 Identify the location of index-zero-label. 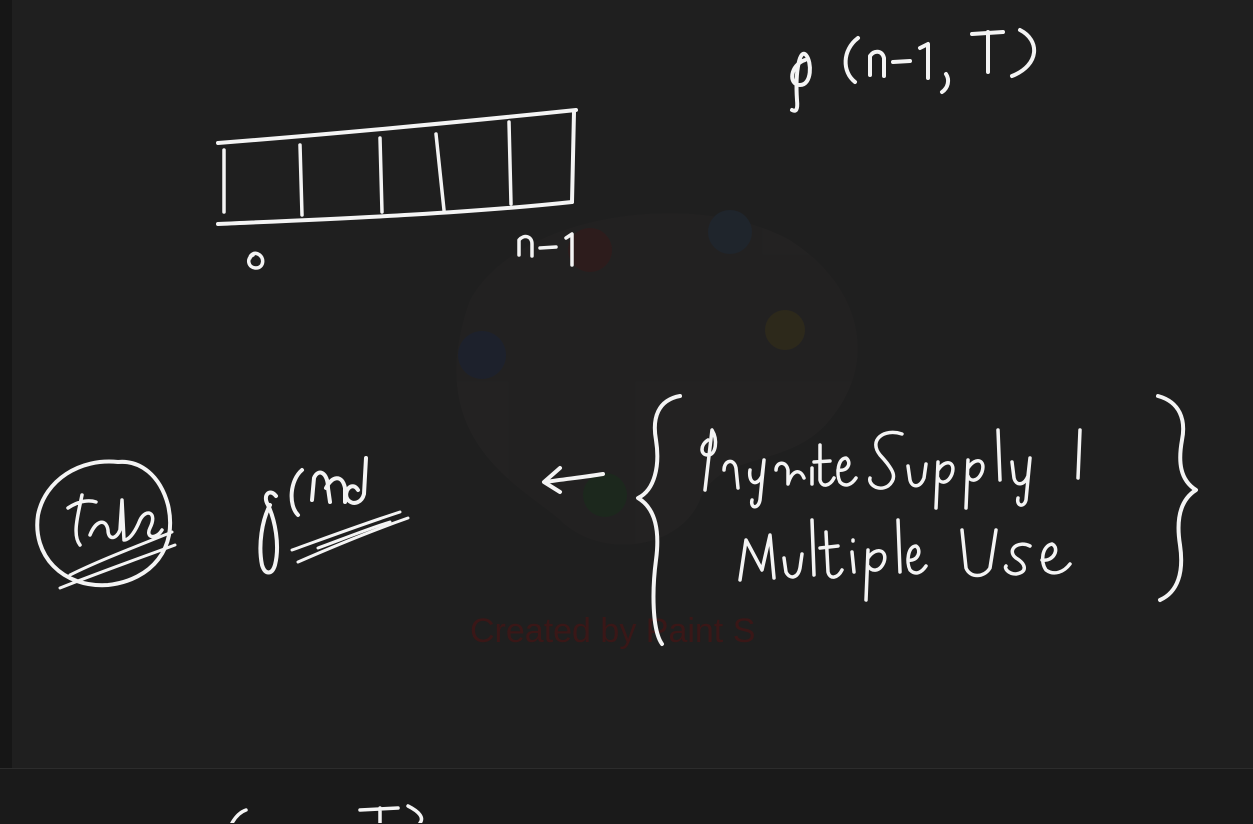
(256, 260).